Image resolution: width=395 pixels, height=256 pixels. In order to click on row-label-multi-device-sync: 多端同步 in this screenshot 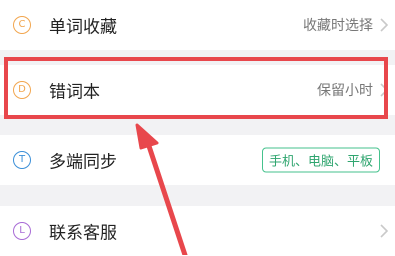, I will do `click(83, 162)`.